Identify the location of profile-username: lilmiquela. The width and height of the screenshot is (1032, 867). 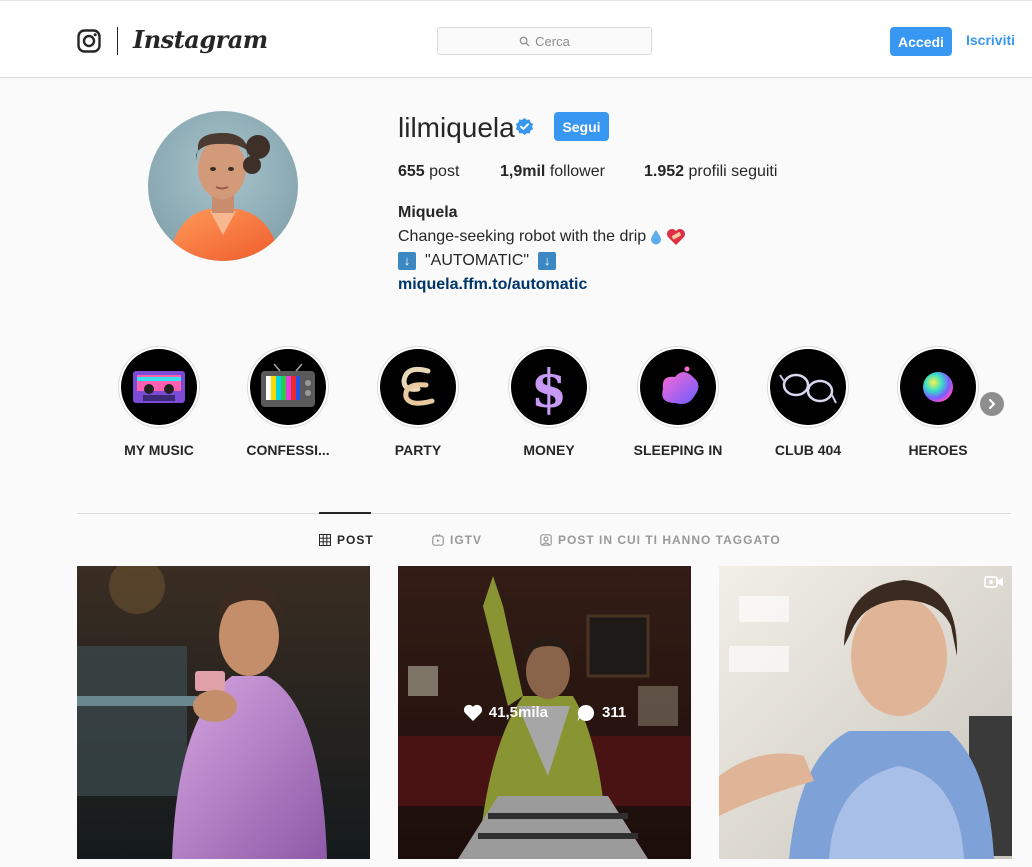
(456, 127).